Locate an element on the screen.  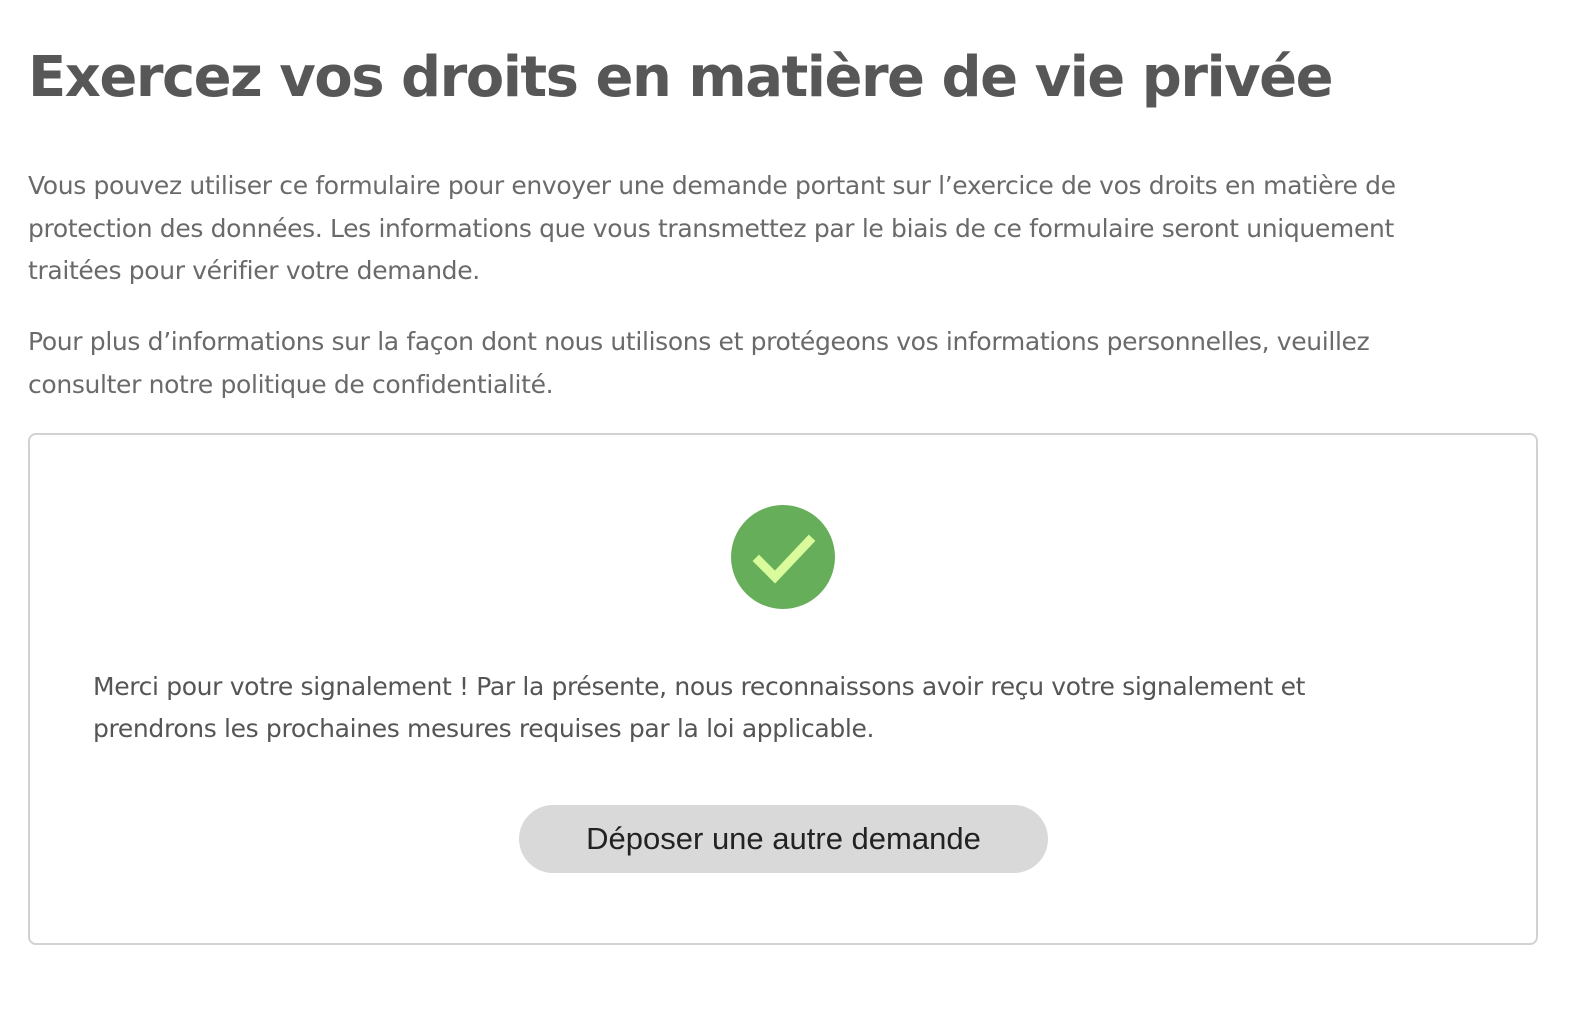
checkmark-circle-icon is located at coordinates (783, 557).